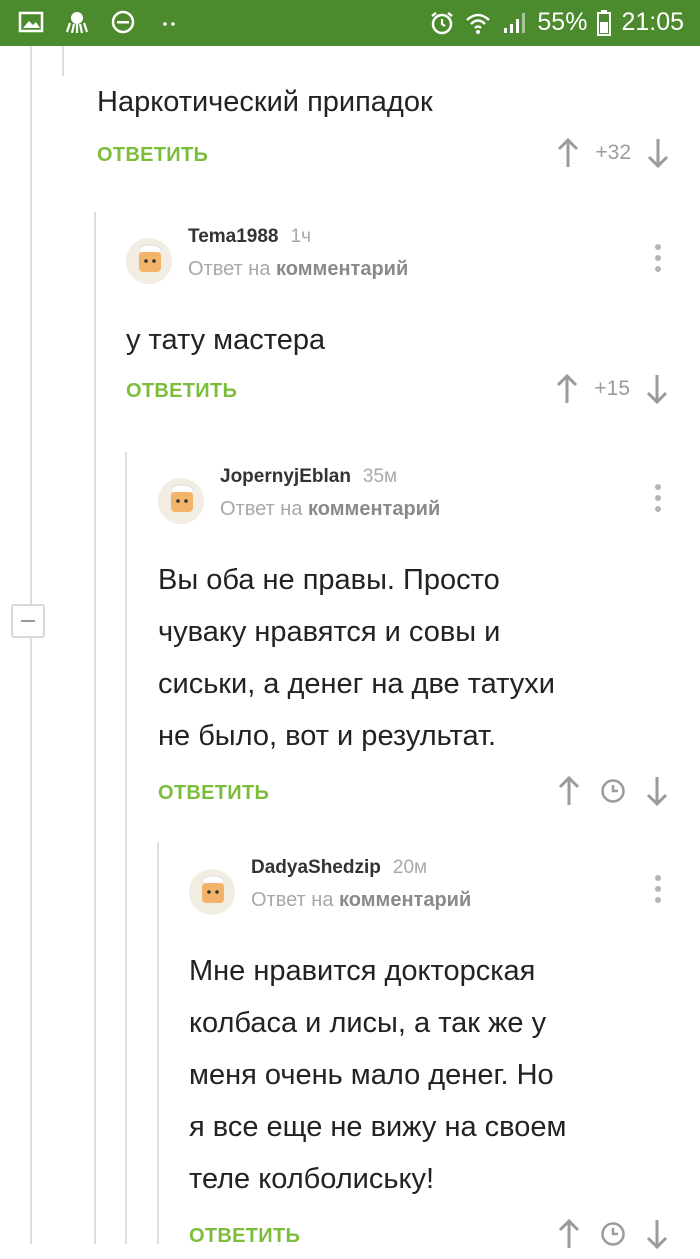  I want to click on comment-line: сиськи, а денег на две татухи, so click(356, 684).